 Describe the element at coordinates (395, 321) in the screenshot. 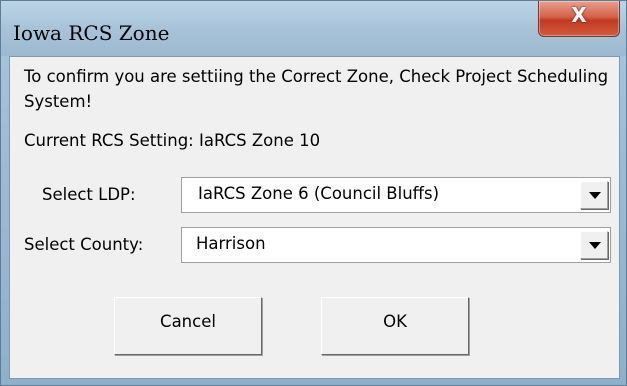

I see `ok-button-label: OK` at that location.